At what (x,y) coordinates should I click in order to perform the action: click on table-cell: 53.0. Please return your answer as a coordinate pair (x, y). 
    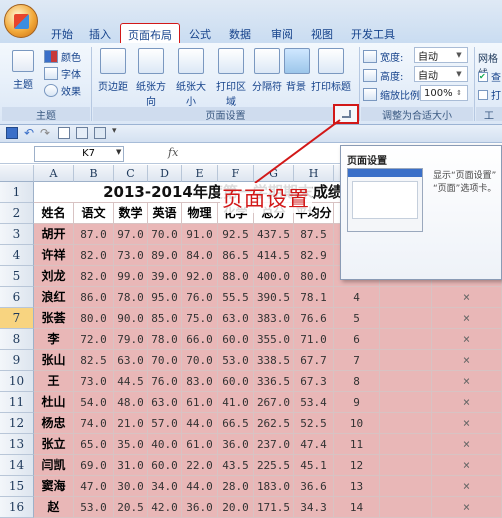
    Looking at the image, I should click on (94, 507).